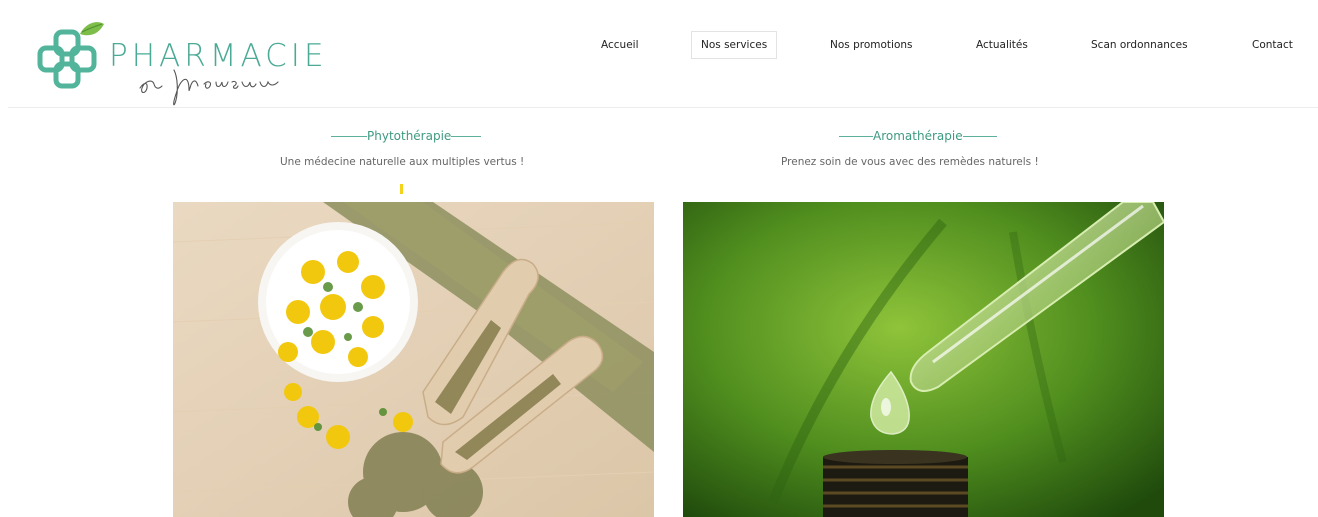 The height and width of the screenshot is (517, 1318). Describe the element at coordinates (401, 189) in the screenshot. I see `accent-marker` at that location.